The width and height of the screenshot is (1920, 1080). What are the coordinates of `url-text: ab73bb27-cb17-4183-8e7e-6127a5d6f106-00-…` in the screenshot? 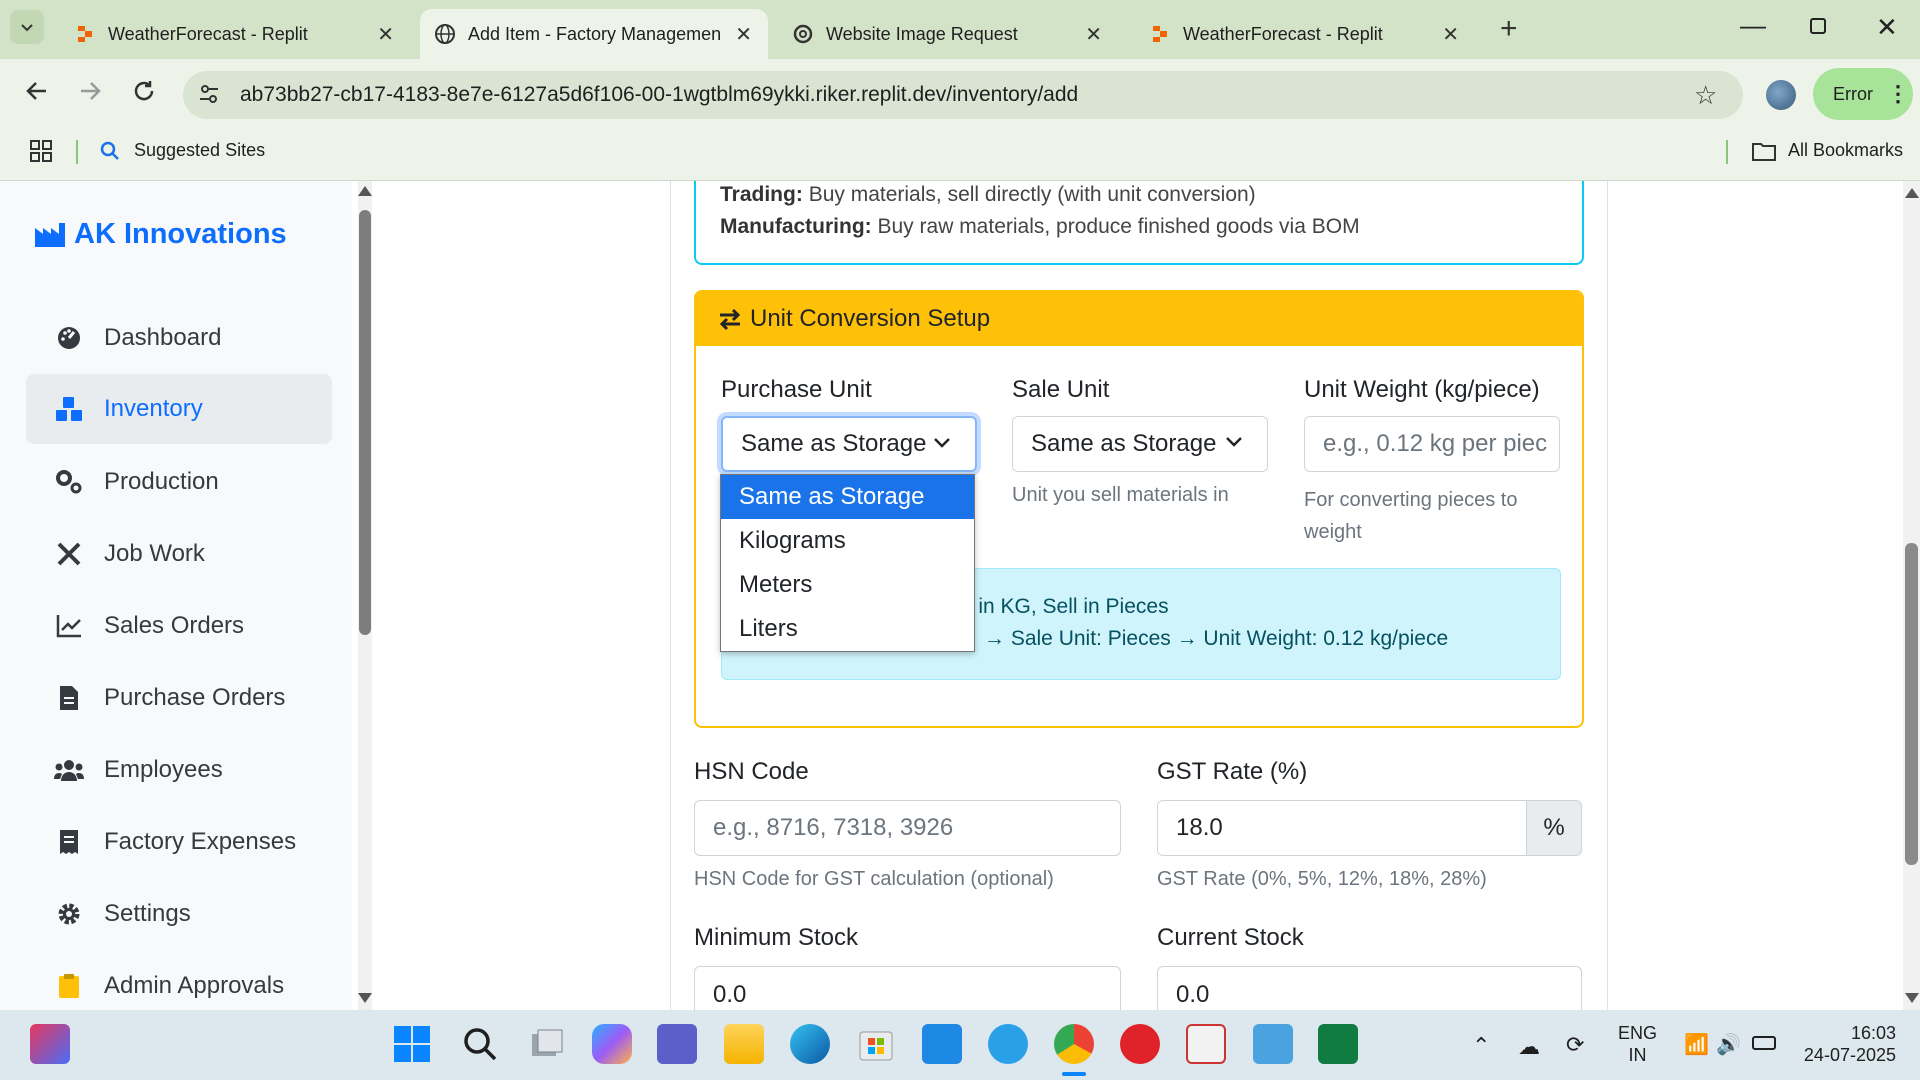 It's located at (659, 94).